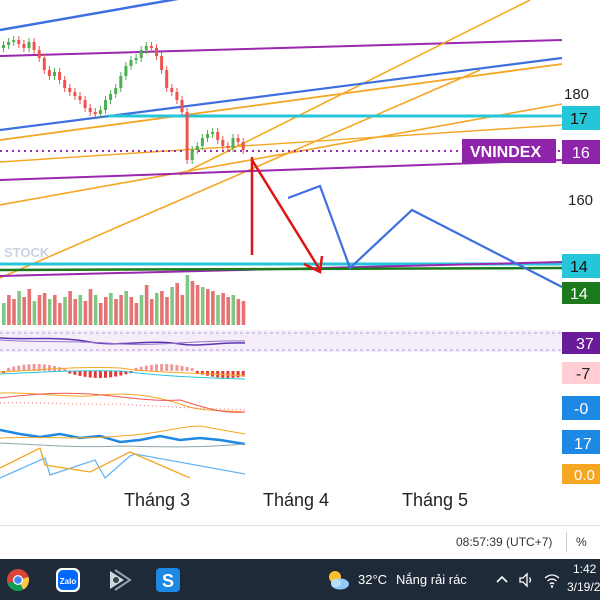  Describe the element at coordinates (579, 119) in the screenshot. I see `price-label-cyan-top: 17` at that location.